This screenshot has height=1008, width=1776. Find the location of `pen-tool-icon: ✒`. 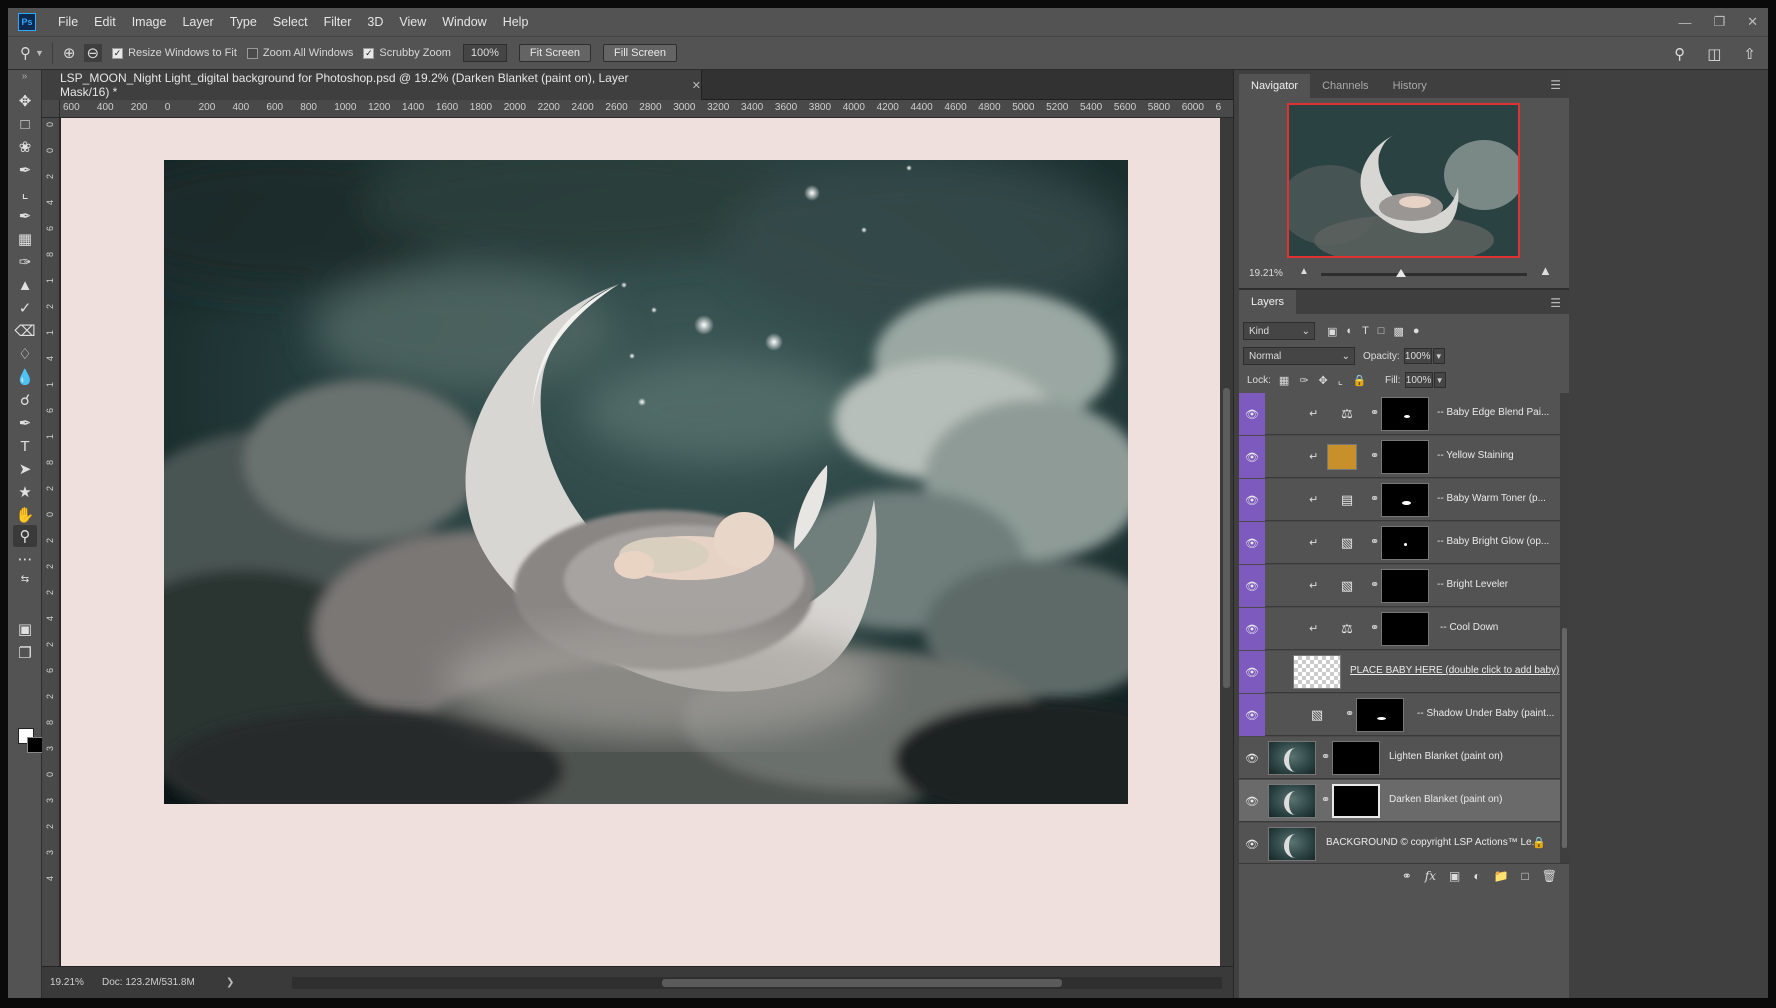

pen-tool-icon: ✒ is located at coordinates (25, 423).